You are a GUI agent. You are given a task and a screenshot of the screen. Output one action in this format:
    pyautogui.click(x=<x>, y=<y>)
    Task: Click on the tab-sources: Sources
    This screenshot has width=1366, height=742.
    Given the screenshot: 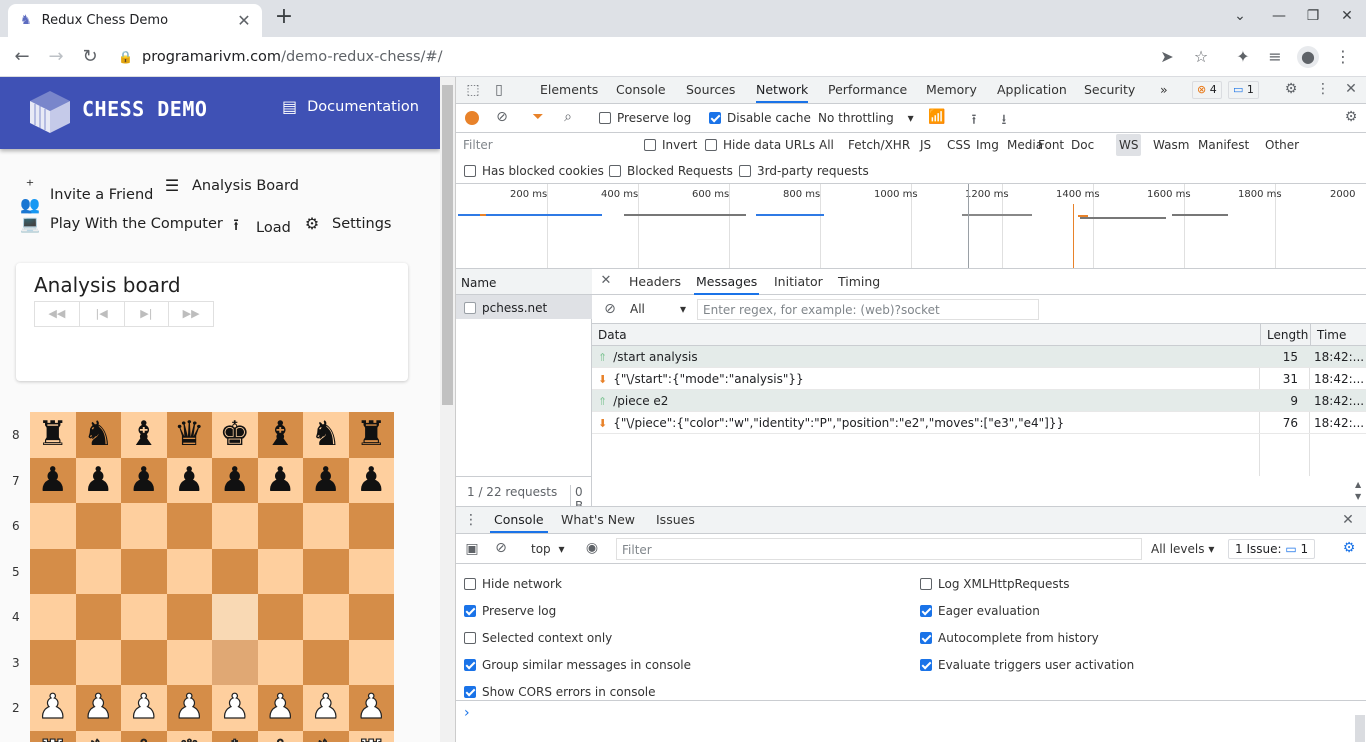 What is the action you would take?
    pyautogui.click(x=710, y=90)
    